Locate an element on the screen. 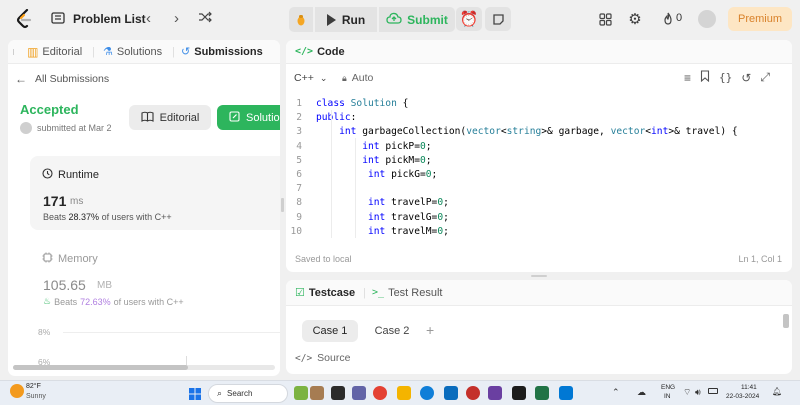 This screenshot has width=800, height=405. language-in: IN is located at coordinates (667, 396).